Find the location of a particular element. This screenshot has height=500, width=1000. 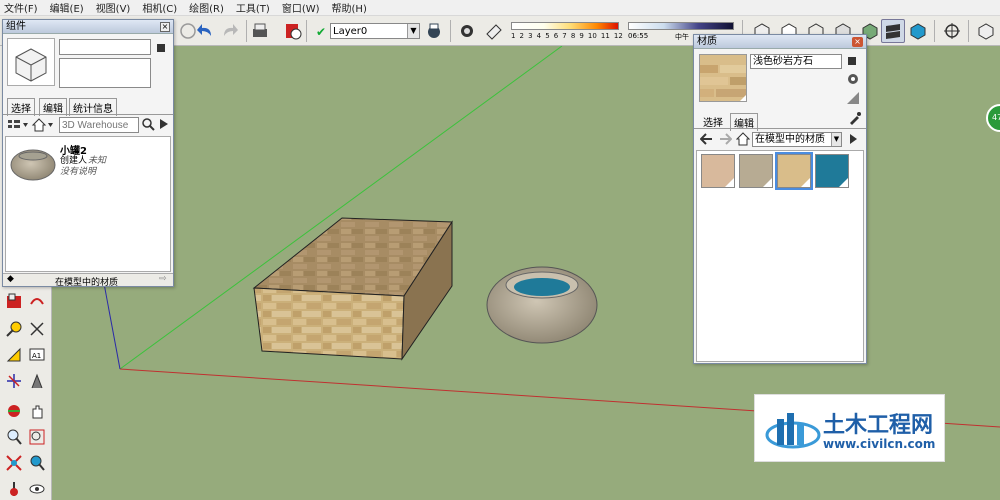

material-collection-select: 在模型中的材质 ▼ is located at coordinates (797, 139).